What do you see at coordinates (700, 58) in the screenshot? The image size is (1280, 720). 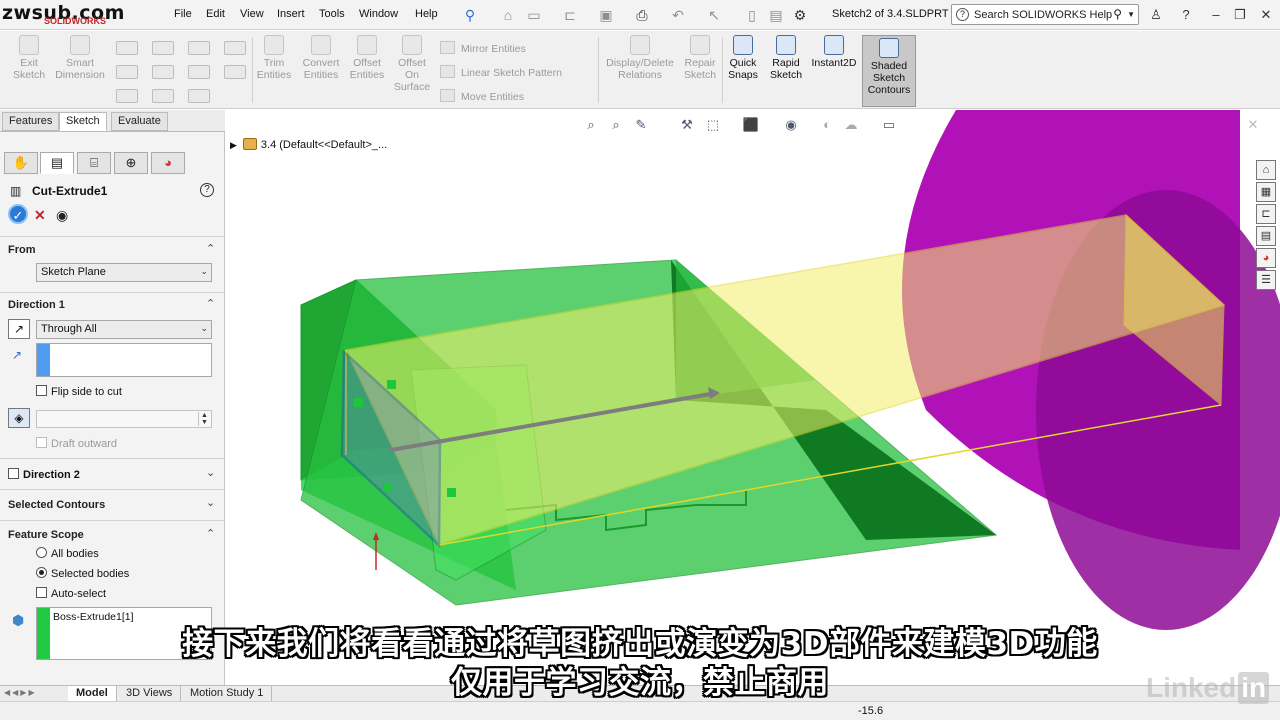 I see `repair-sketch-button: Repair Sketch` at bounding box center [700, 58].